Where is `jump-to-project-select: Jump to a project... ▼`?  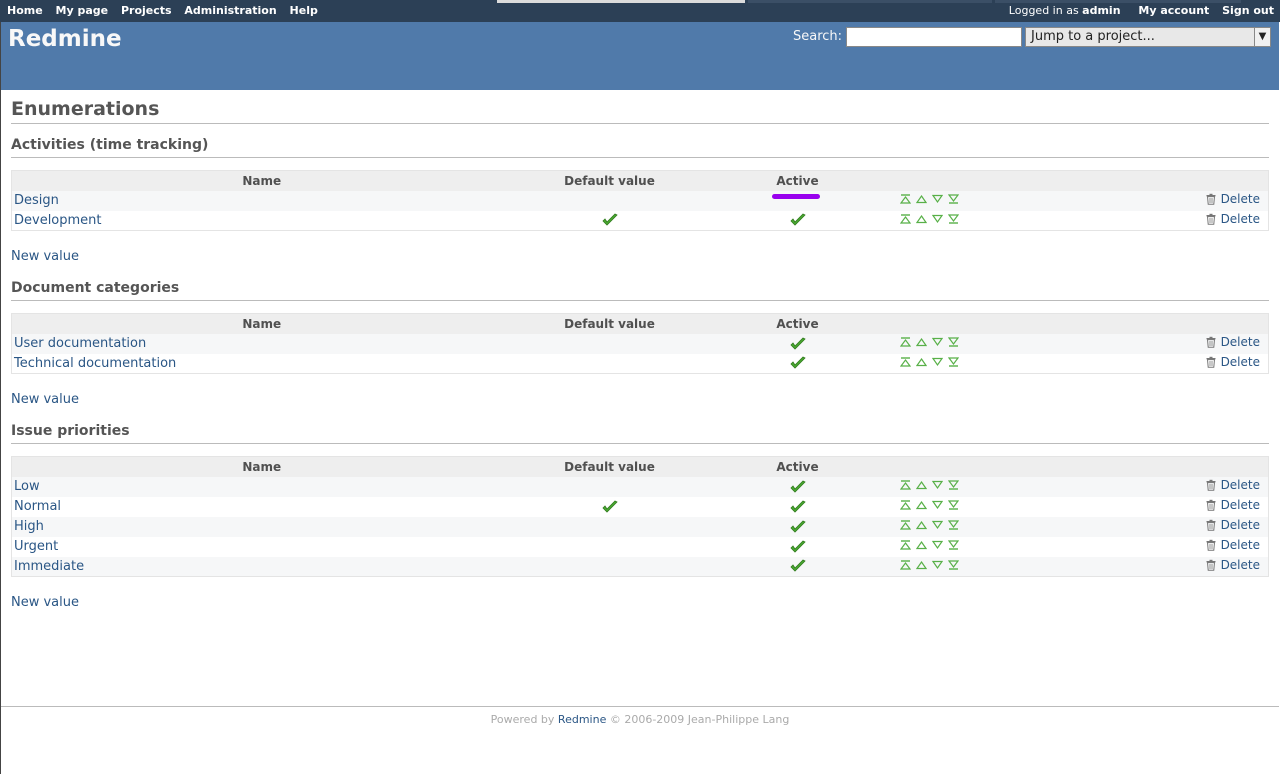 jump-to-project-select: Jump to a project... ▼ is located at coordinates (1148, 37).